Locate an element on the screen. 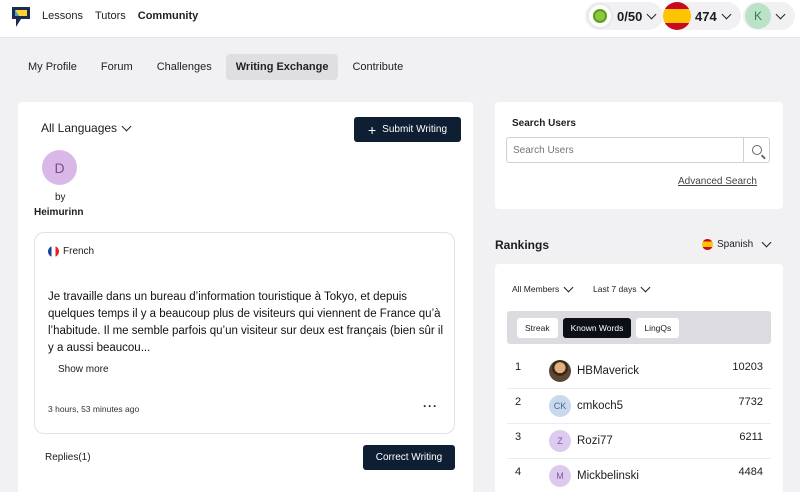 This screenshot has width=800, height=492. table-row: 2 CK cmkoch5 7732 is located at coordinates (639, 406).